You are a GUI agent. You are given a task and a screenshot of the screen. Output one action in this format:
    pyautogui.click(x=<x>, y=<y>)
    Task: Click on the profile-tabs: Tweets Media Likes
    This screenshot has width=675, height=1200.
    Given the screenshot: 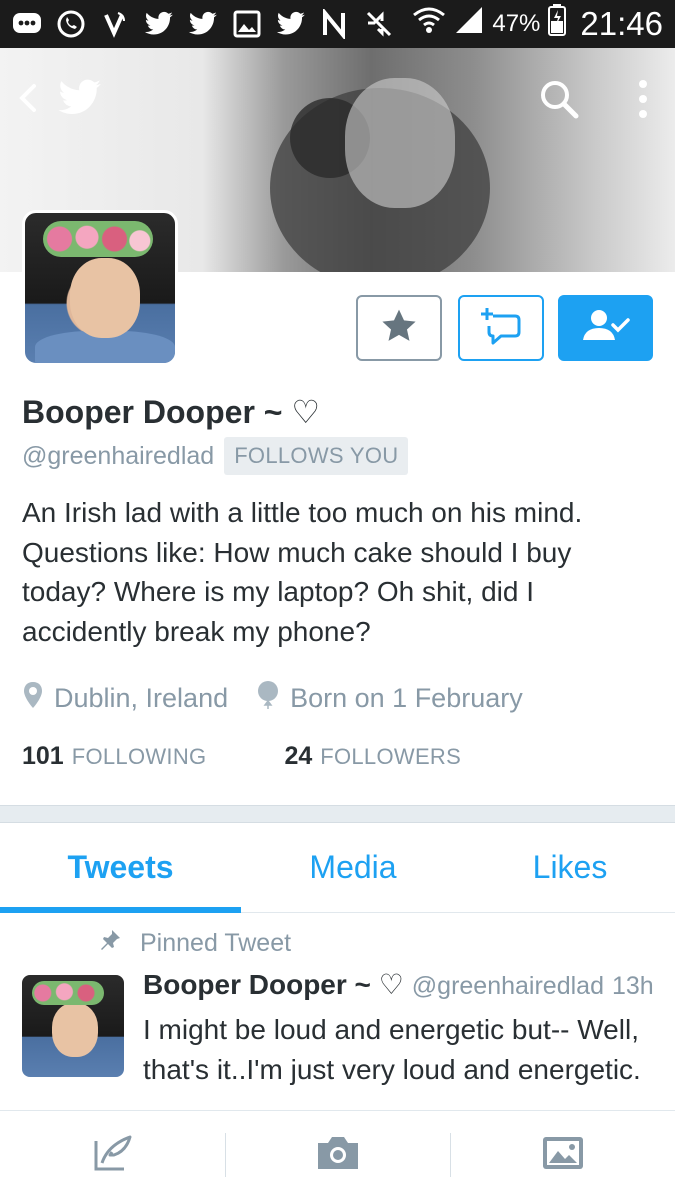 What is the action you would take?
    pyautogui.click(x=337, y=868)
    